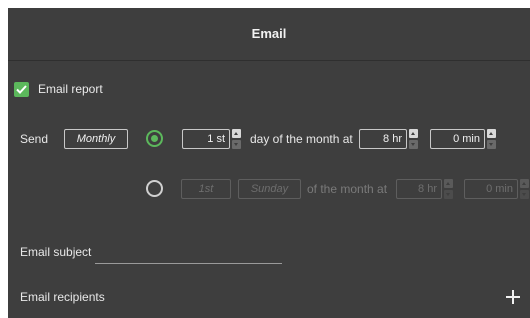 The height and width of the screenshot is (318, 530). Describe the element at coordinates (524, 189) in the screenshot. I see `weekday-minute-stepper` at that location.